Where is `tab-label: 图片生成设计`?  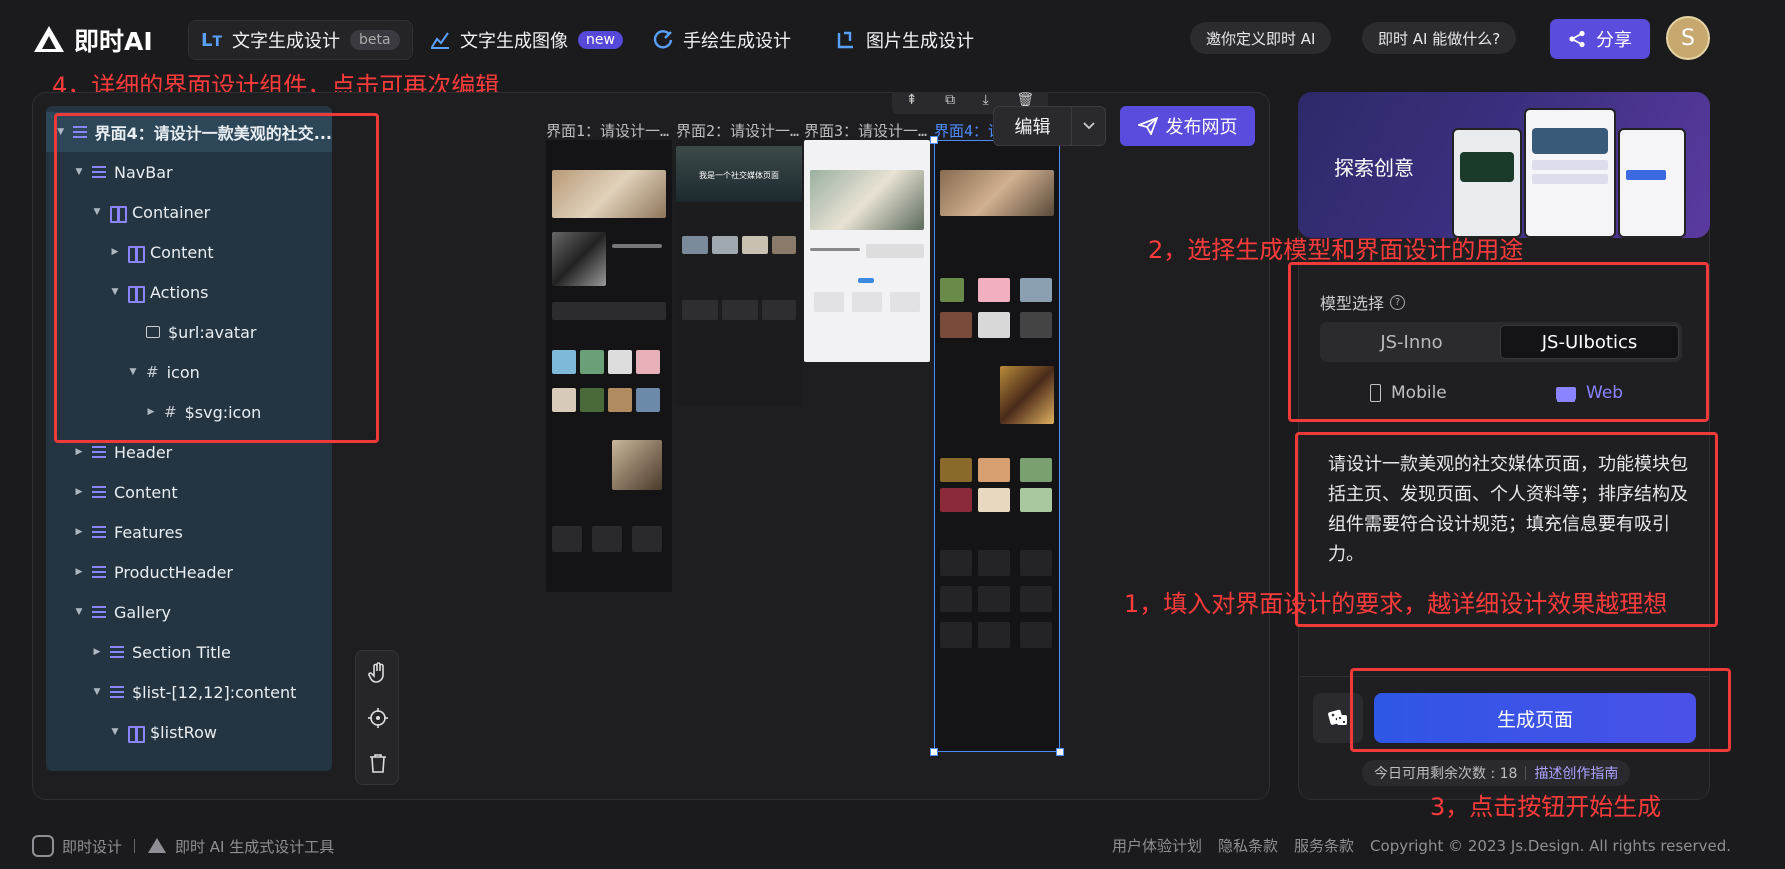 tab-label: 图片生成设计 is located at coordinates (920, 41).